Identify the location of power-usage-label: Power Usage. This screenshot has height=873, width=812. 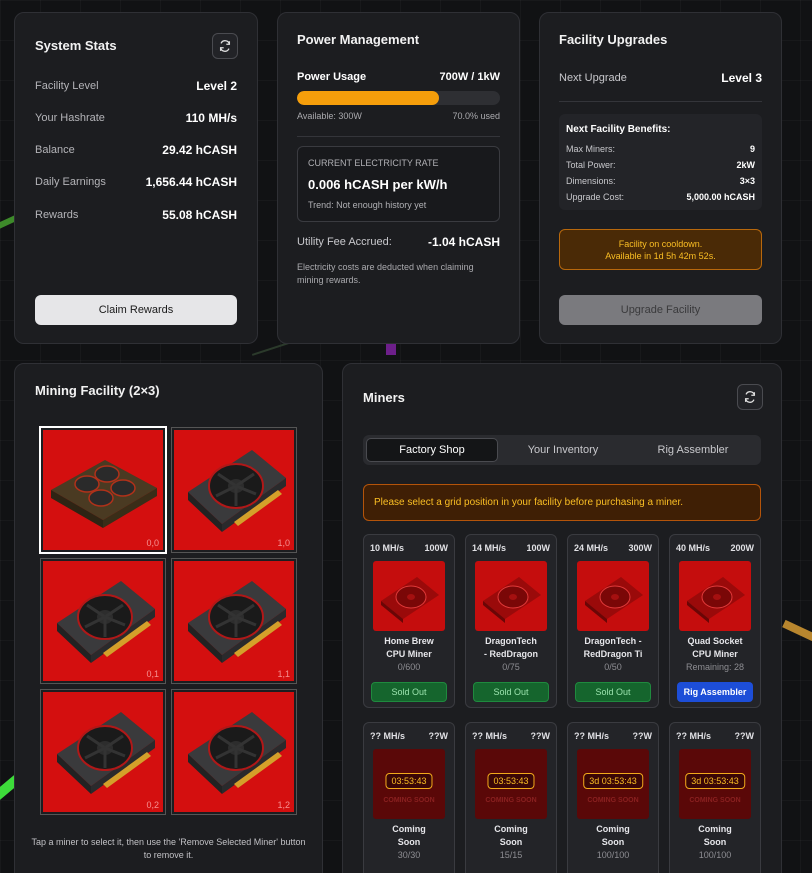
(332, 77).